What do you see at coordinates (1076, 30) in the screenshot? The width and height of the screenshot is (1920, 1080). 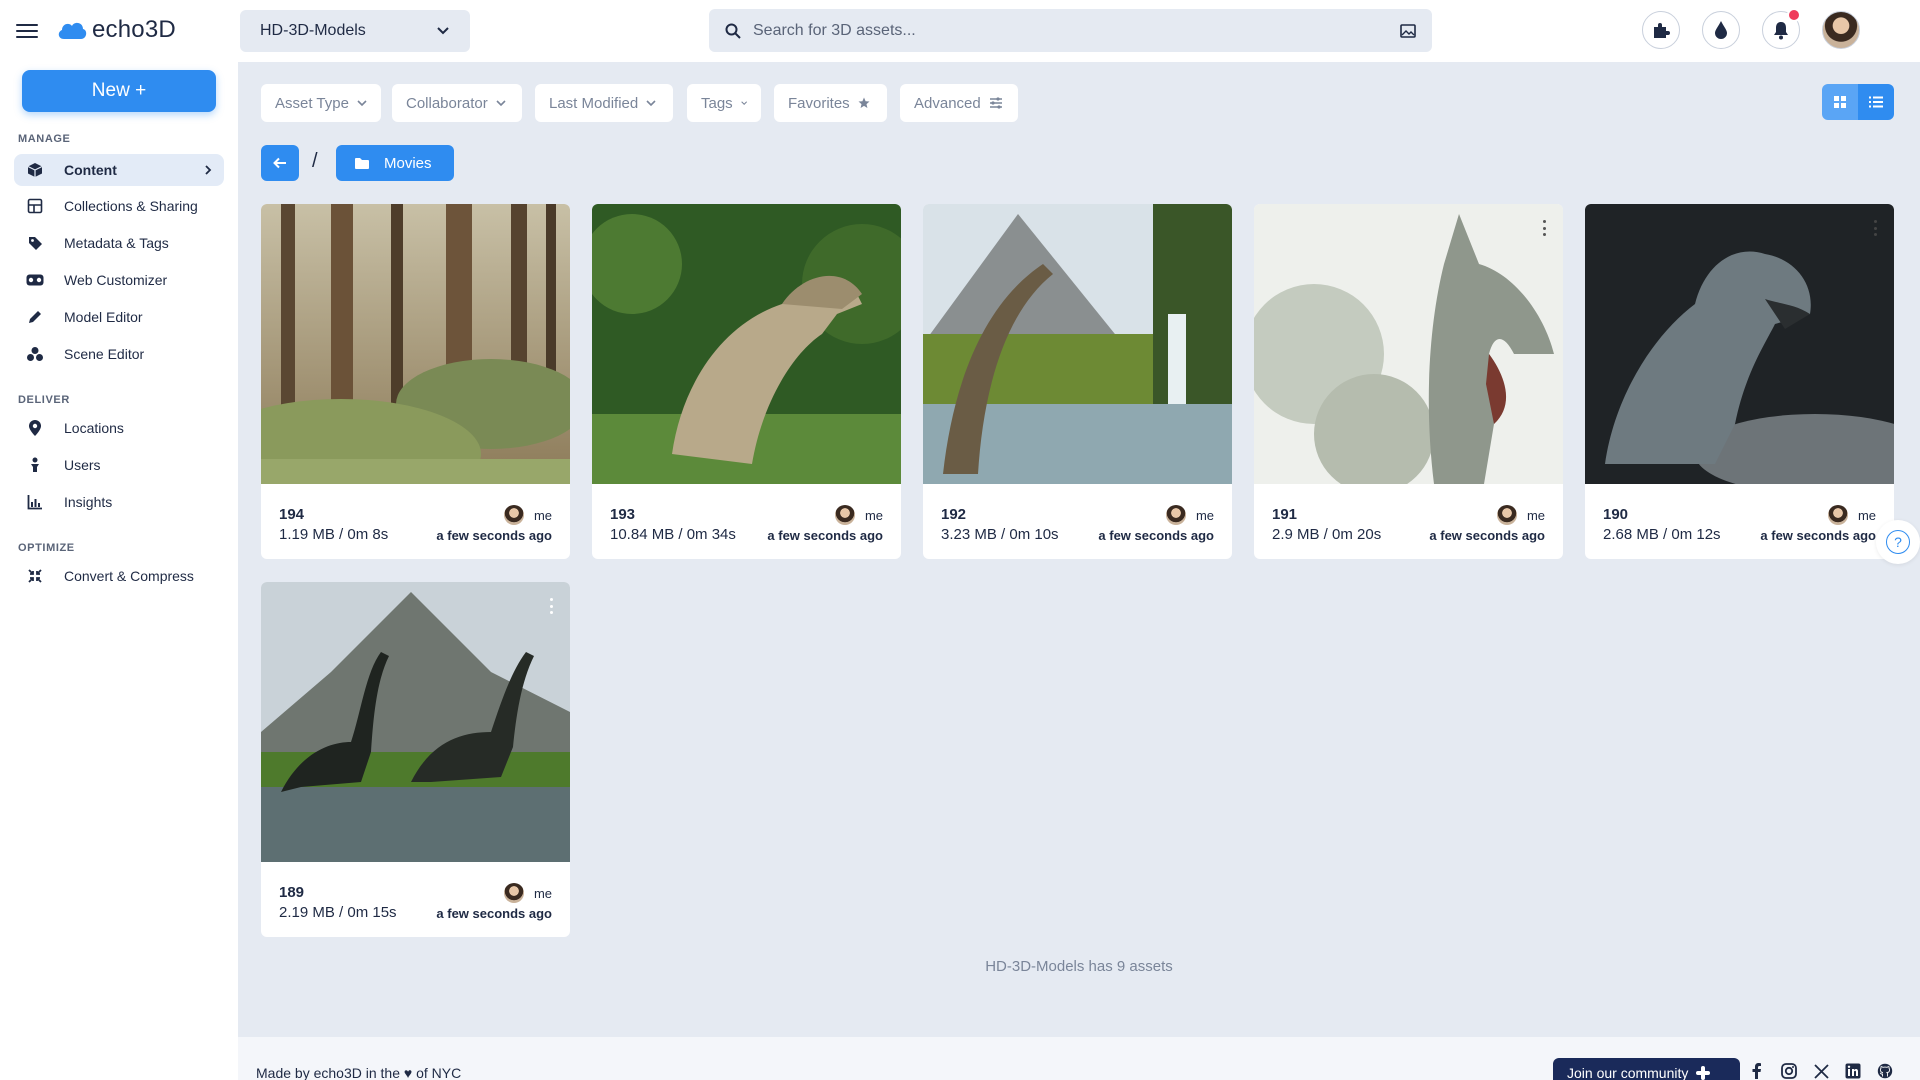 I see `search-input` at bounding box center [1076, 30].